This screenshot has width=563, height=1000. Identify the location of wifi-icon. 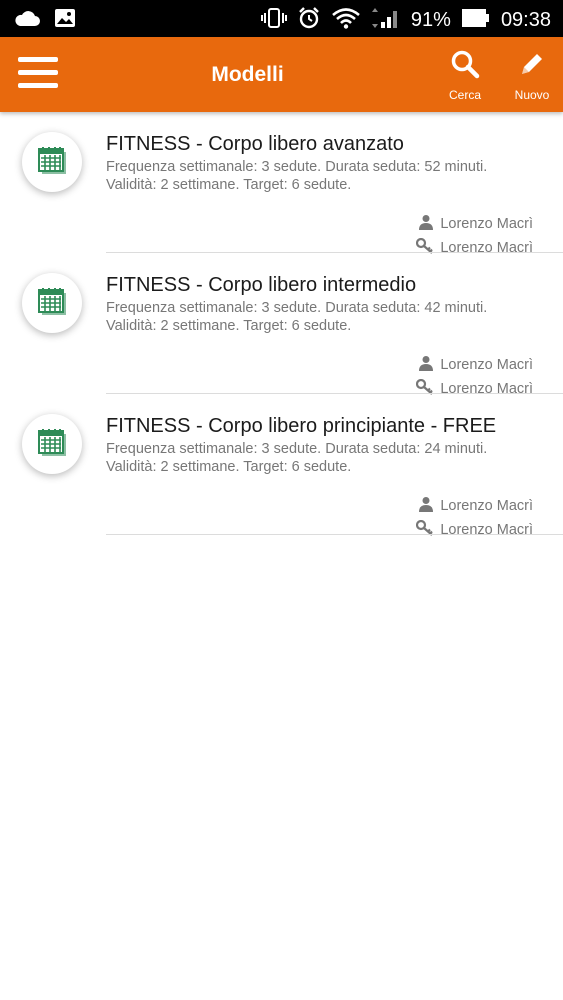
(346, 20).